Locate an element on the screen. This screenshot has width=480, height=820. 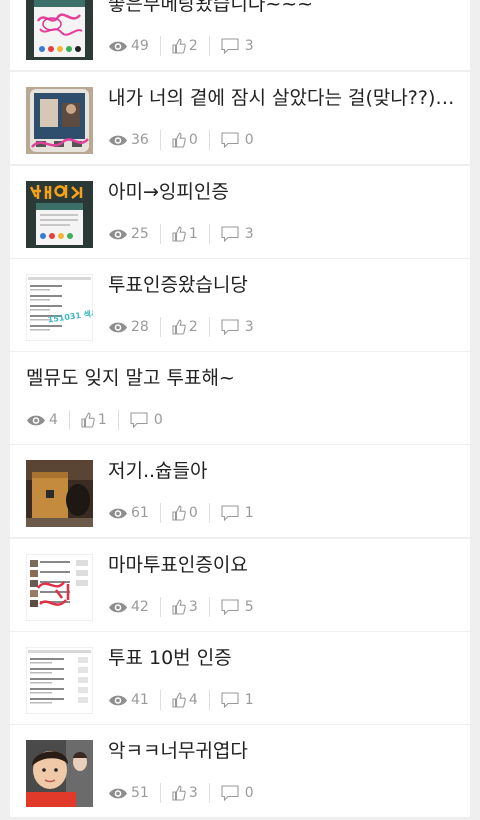
post-stats: 42 3 5 is located at coordinates (181, 607).